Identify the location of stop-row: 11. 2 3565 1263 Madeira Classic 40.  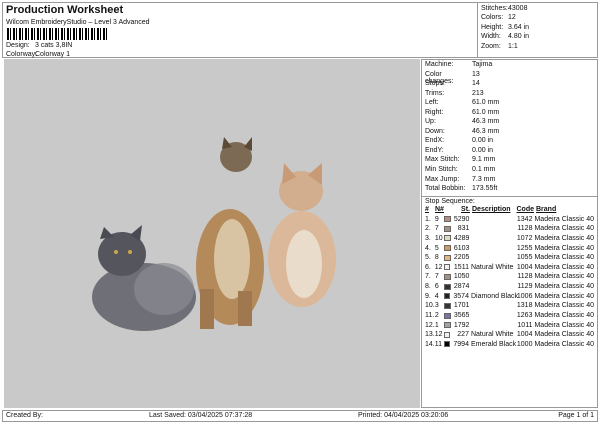
(509, 316).